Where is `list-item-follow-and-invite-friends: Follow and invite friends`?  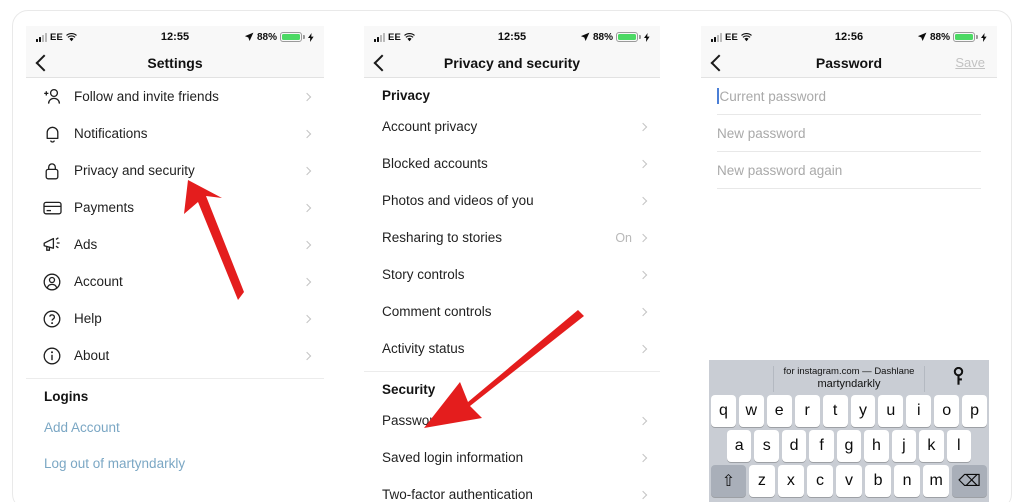 list-item-follow-and-invite-friends: Follow and invite friends is located at coordinates (175, 96).